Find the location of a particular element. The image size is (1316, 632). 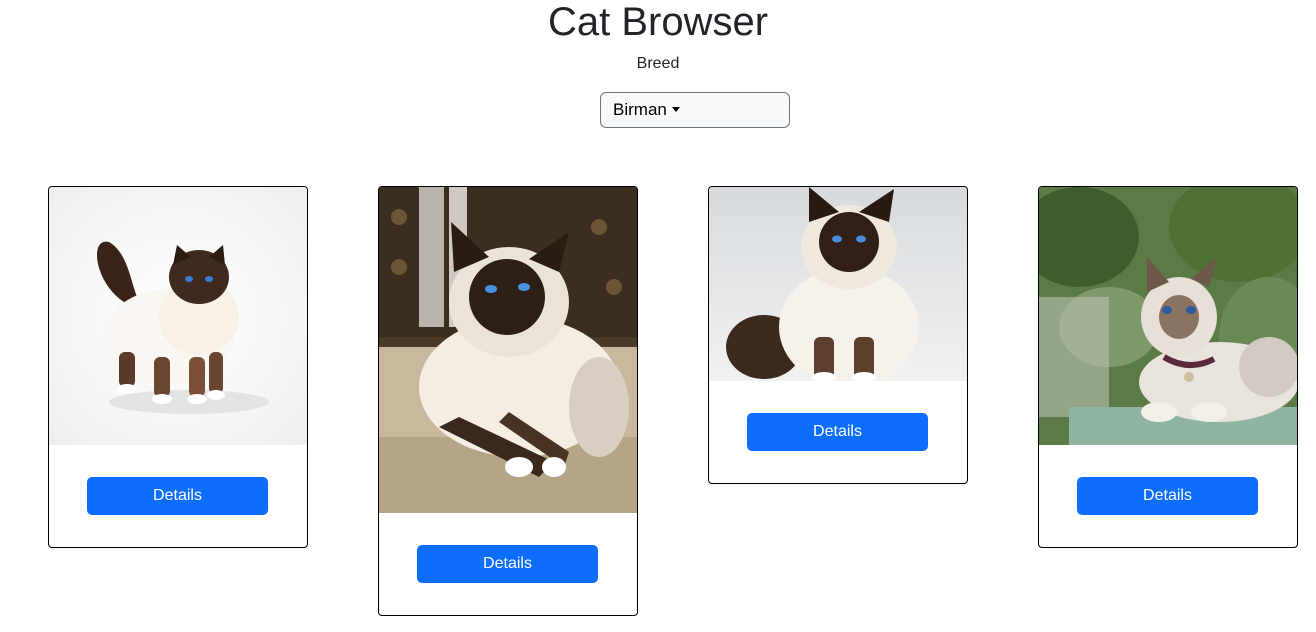

breed-label: Breed is located at coordinates (658, 63).